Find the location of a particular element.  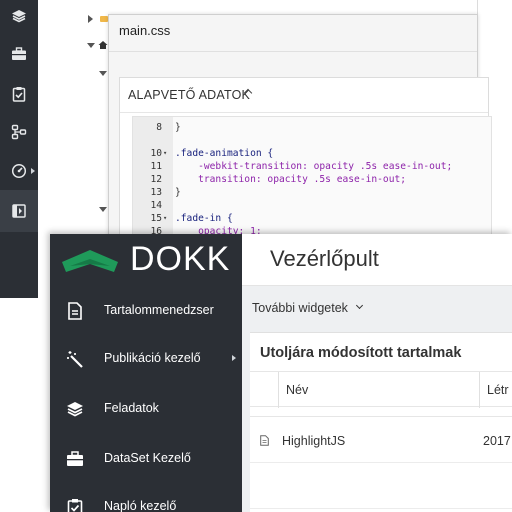

line-number: 13 is located at coordinates (156, 192).